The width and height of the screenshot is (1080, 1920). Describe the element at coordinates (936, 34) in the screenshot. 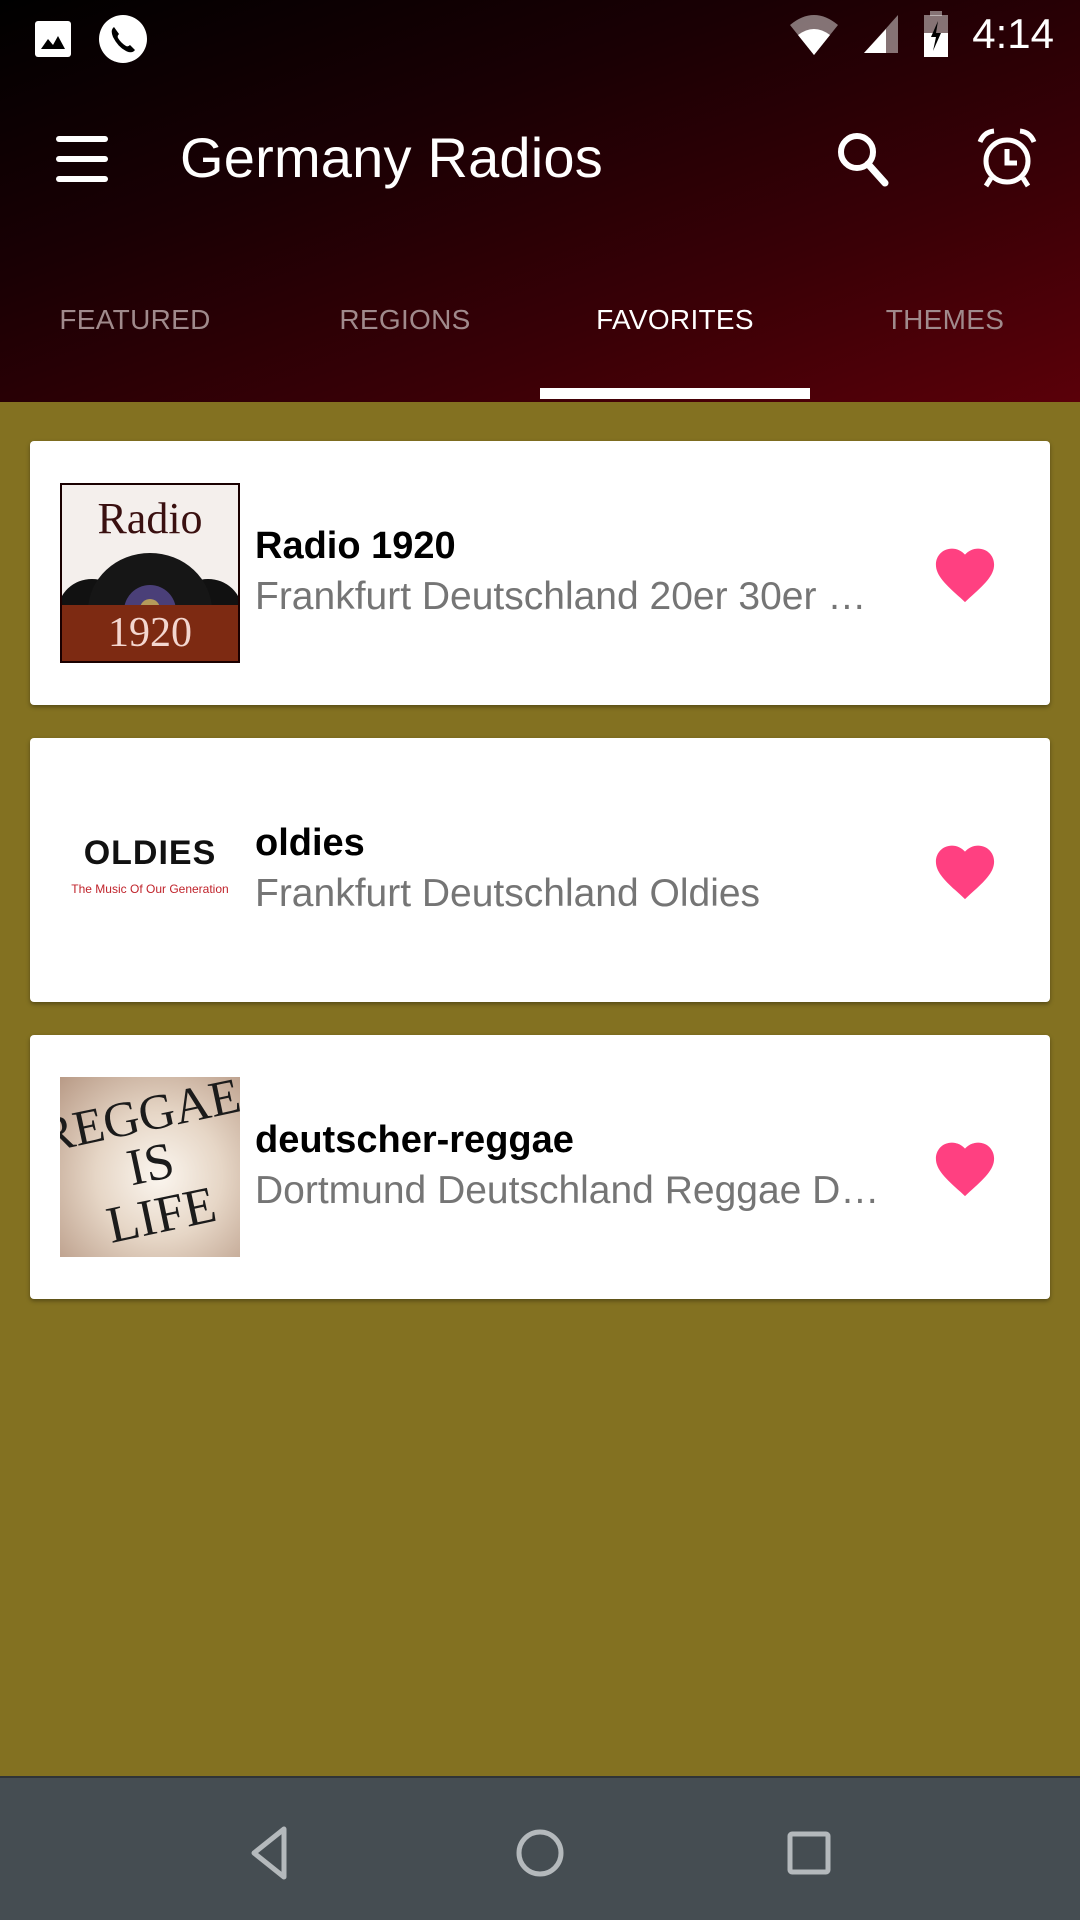

I see `battery-charging-icon` at that location.